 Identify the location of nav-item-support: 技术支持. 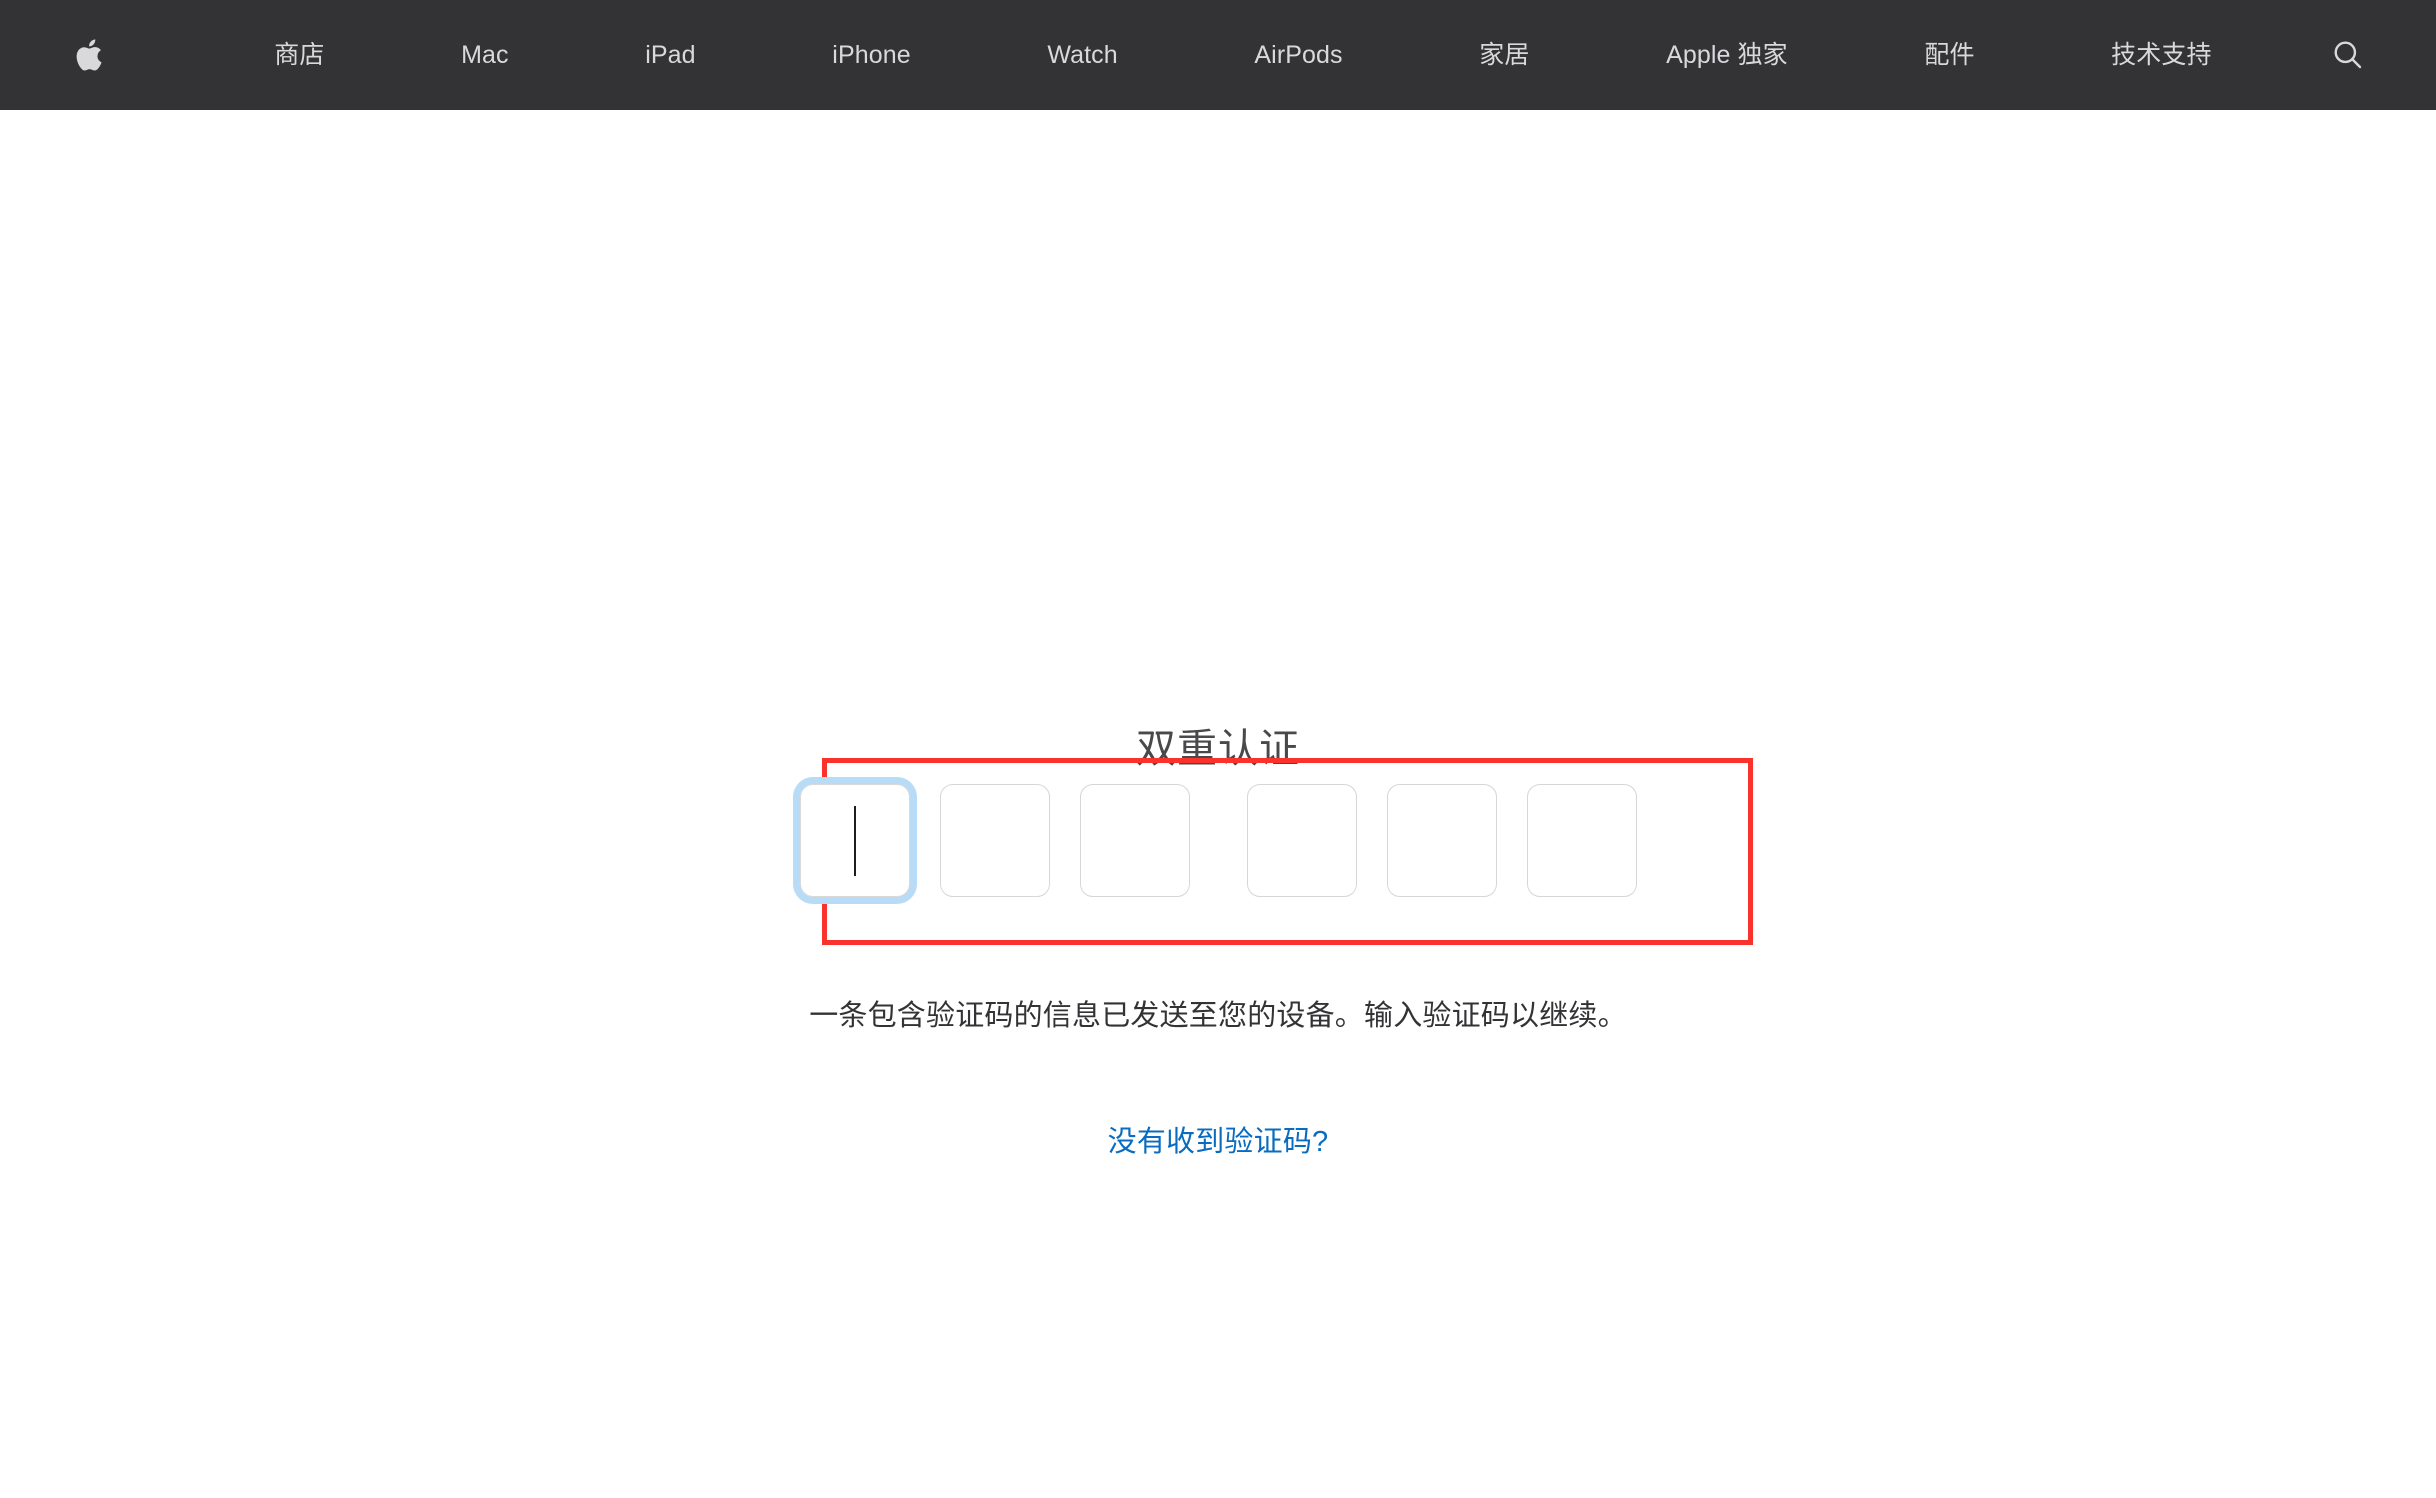
(2161, 55).